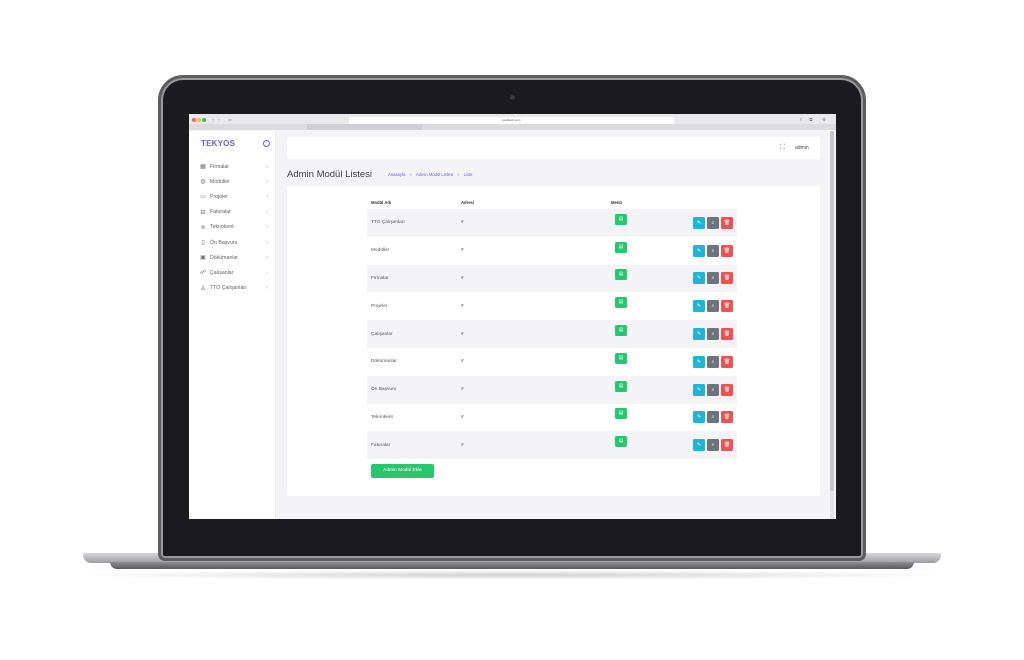 This screenshot has height=660, width=1024. I want to click on globe-icon: ◍, so click(203, 182).